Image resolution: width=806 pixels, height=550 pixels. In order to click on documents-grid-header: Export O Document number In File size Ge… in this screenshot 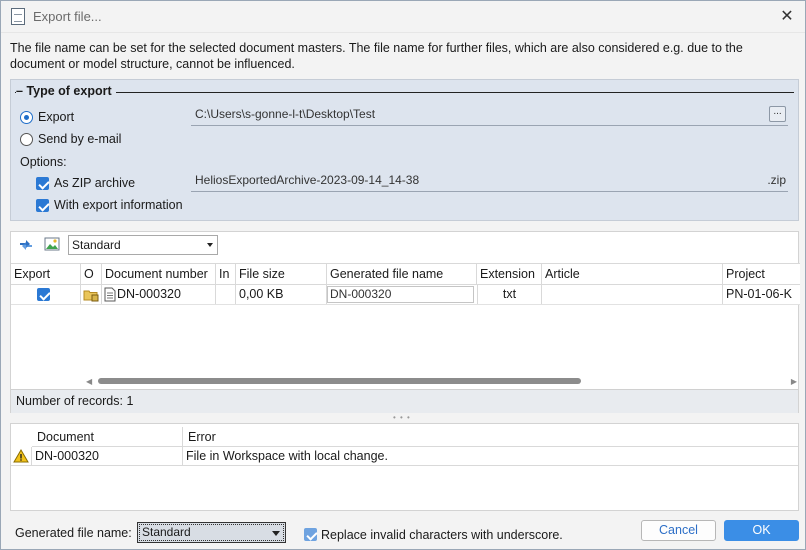, I will do `click(405, 274)`.